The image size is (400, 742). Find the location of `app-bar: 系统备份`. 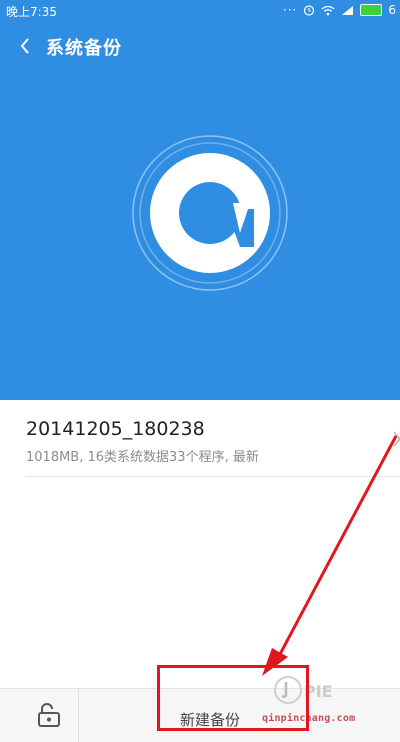

app-bar: 系统备份 is located at coordinates (200, 46).